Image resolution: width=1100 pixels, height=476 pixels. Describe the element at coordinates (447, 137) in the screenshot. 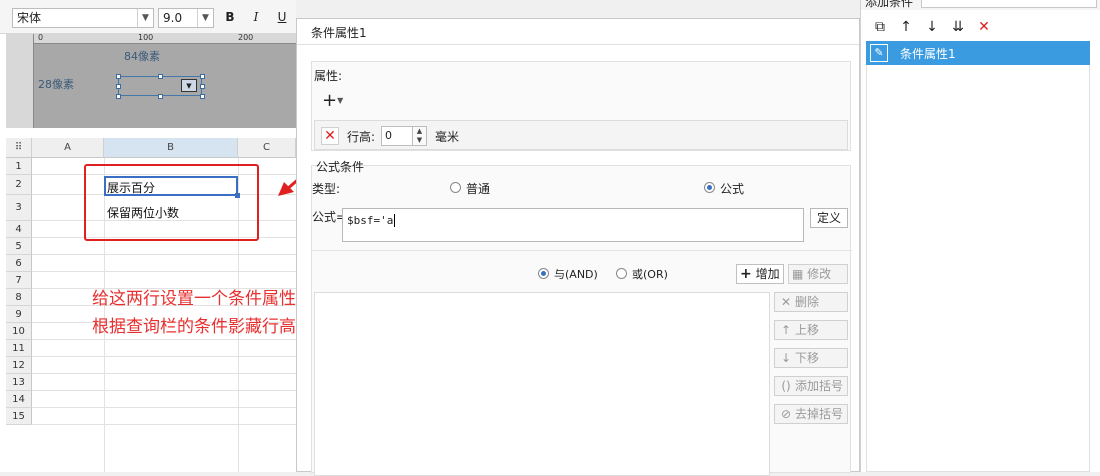

I see `row-height-unit: 毫米` at that location.